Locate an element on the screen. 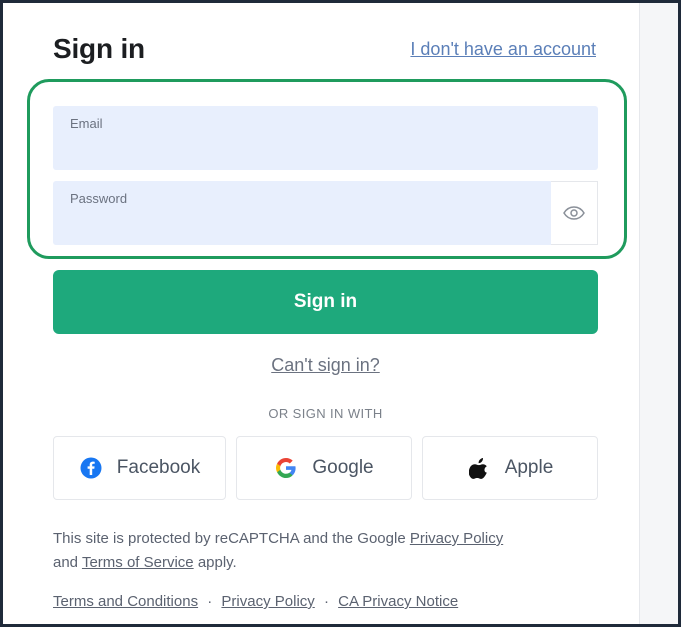  email-label: Email is located at coordinates (86, 123).